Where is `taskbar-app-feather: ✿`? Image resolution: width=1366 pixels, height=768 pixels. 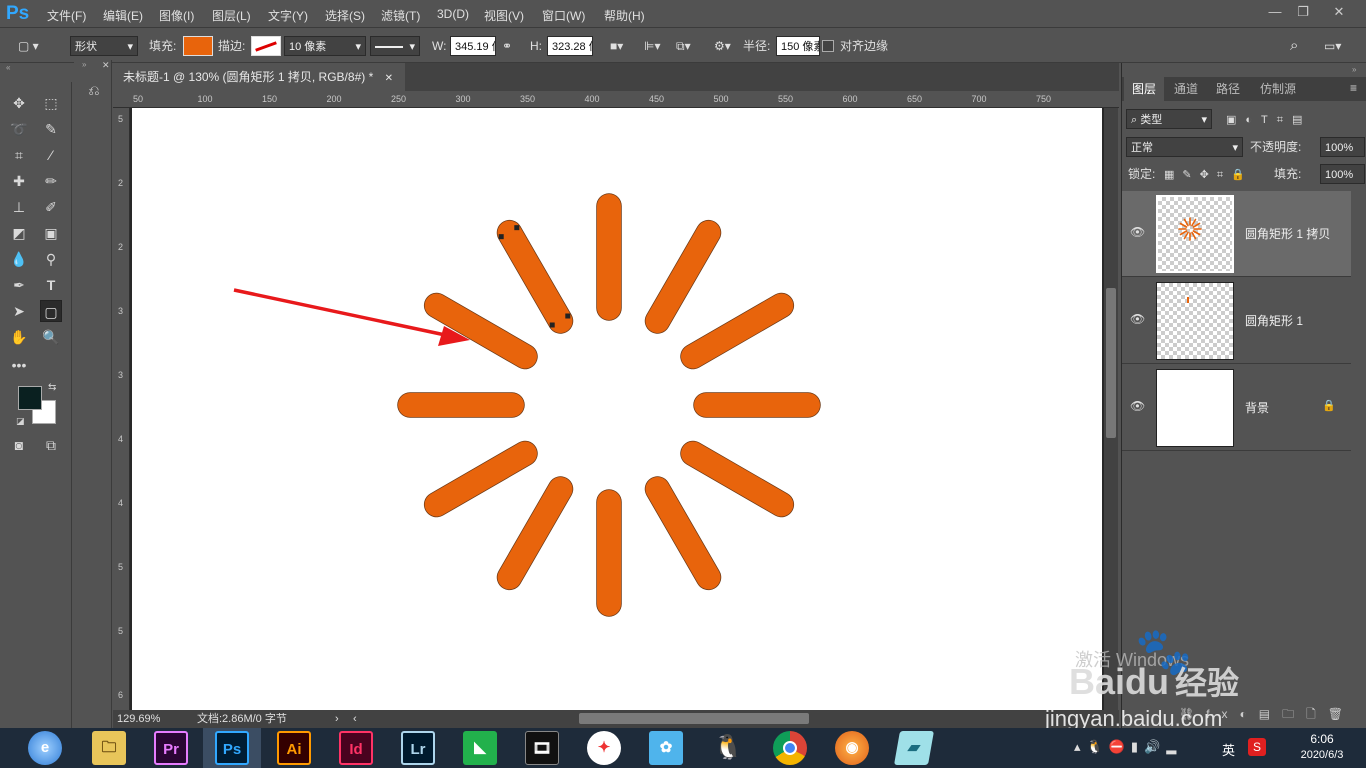
taskbar-app-feather: ✿ is located at coordinates (666, 748).